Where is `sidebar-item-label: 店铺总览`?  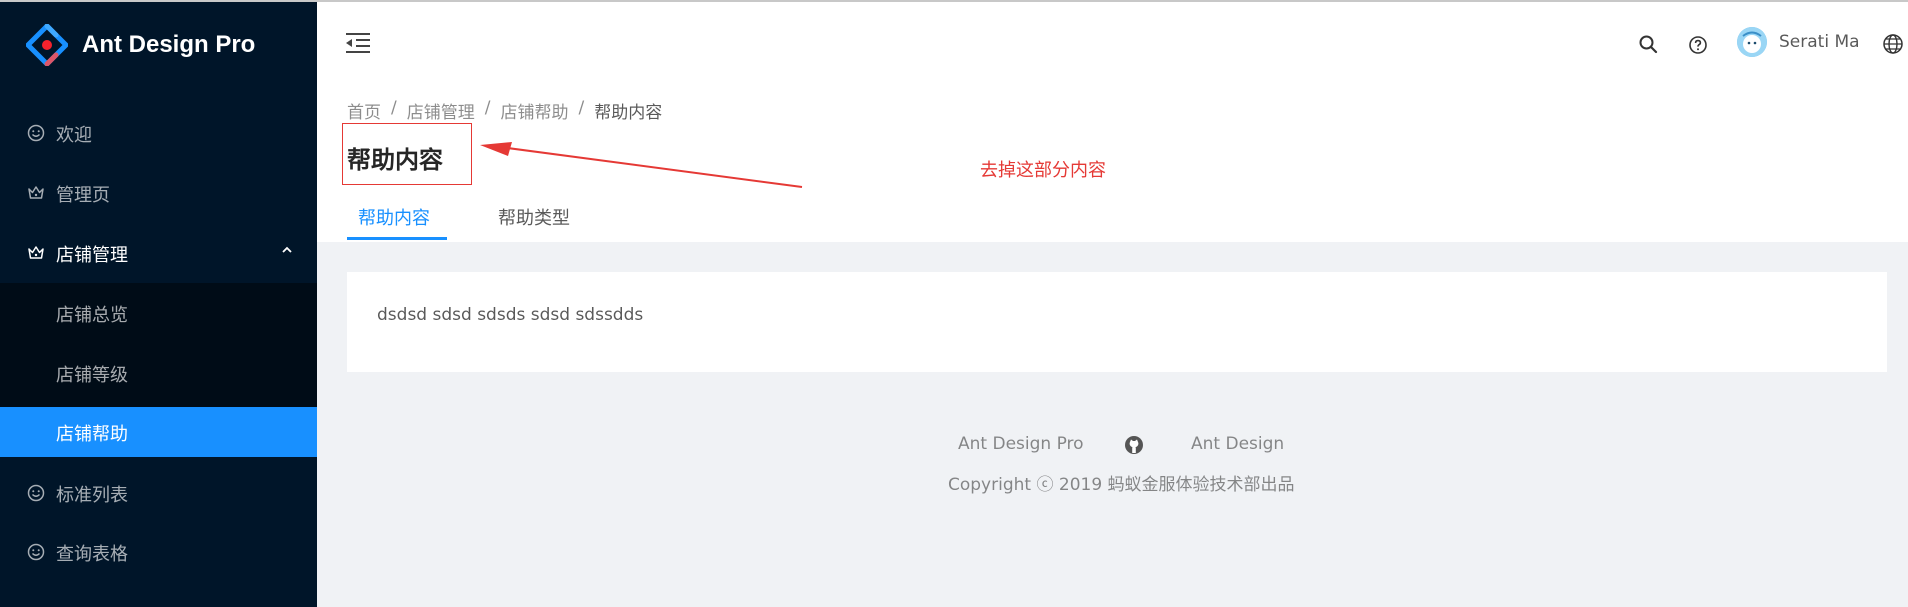
sidebar-item-label: 店铺总览 is located at coordinates (92, 315).